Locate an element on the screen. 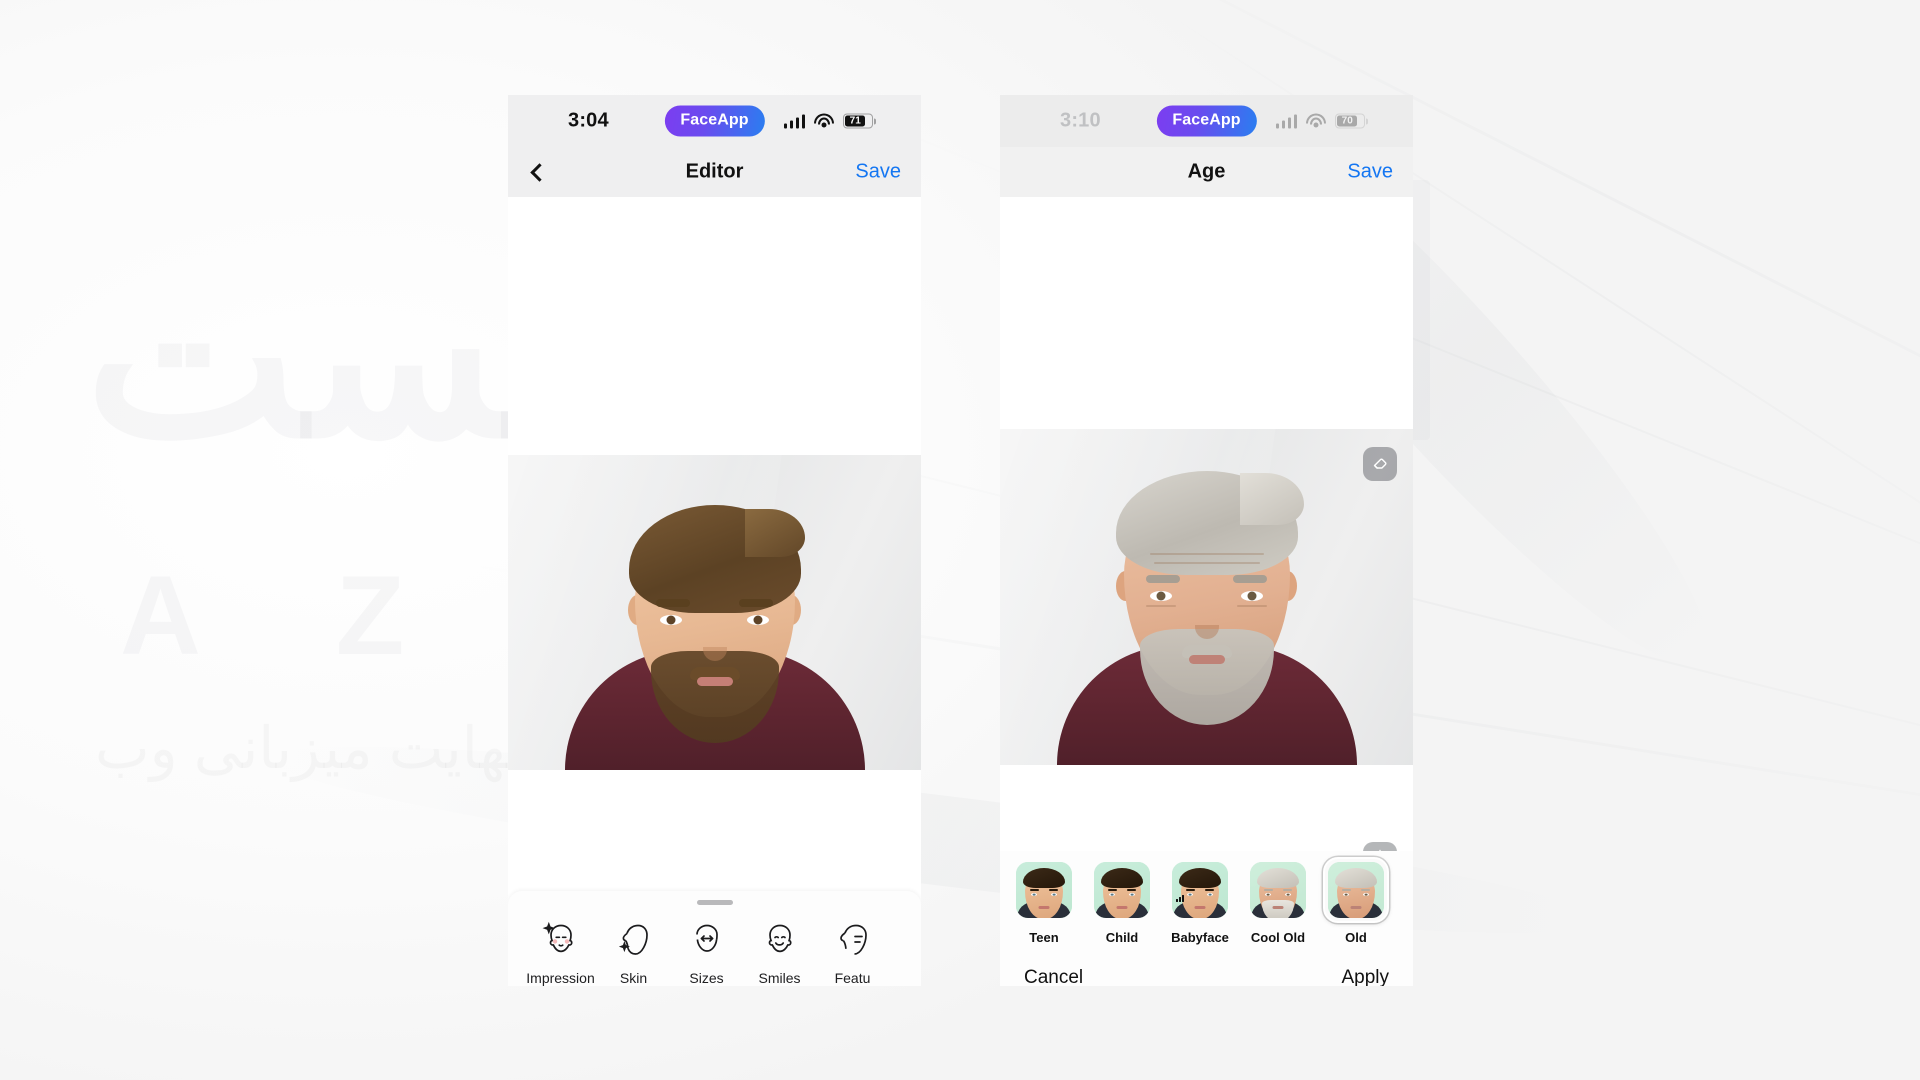 This screenshot has width=1920, height=1080. tool-sizes: Sizes is located at coordinates (706, 952).